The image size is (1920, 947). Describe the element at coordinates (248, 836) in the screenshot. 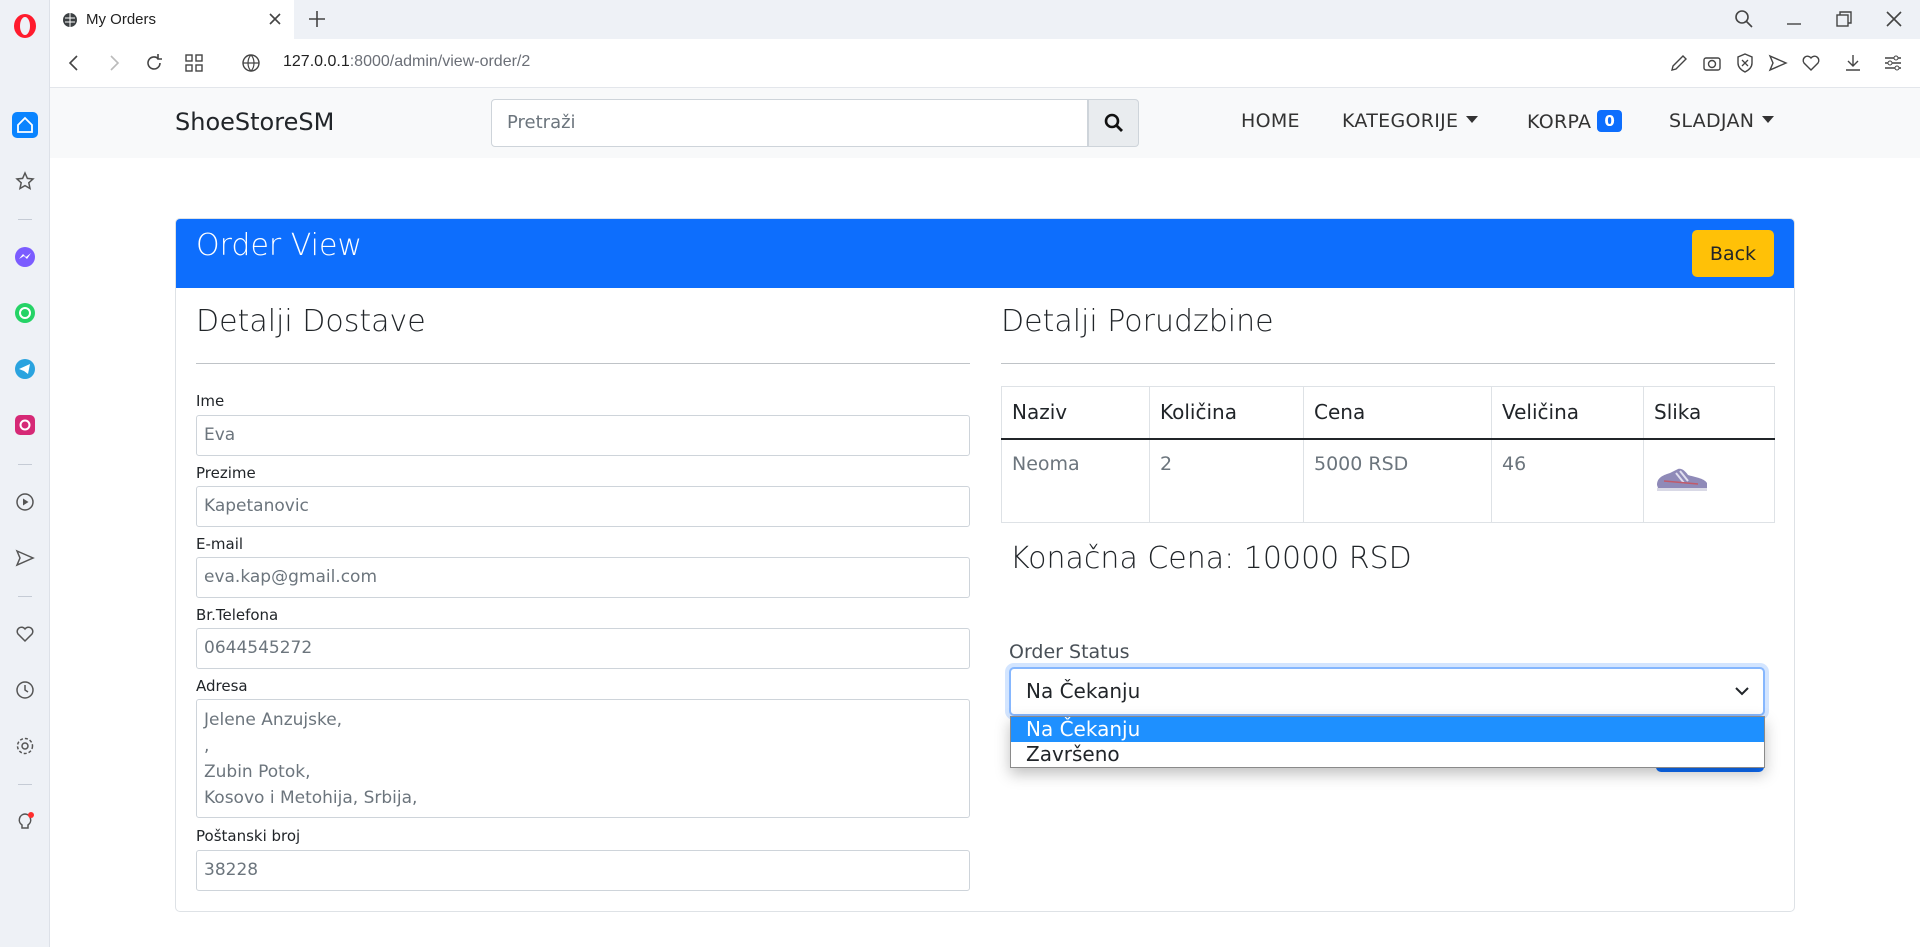

I see `postal-code-label: Poštanski broj` at that location.